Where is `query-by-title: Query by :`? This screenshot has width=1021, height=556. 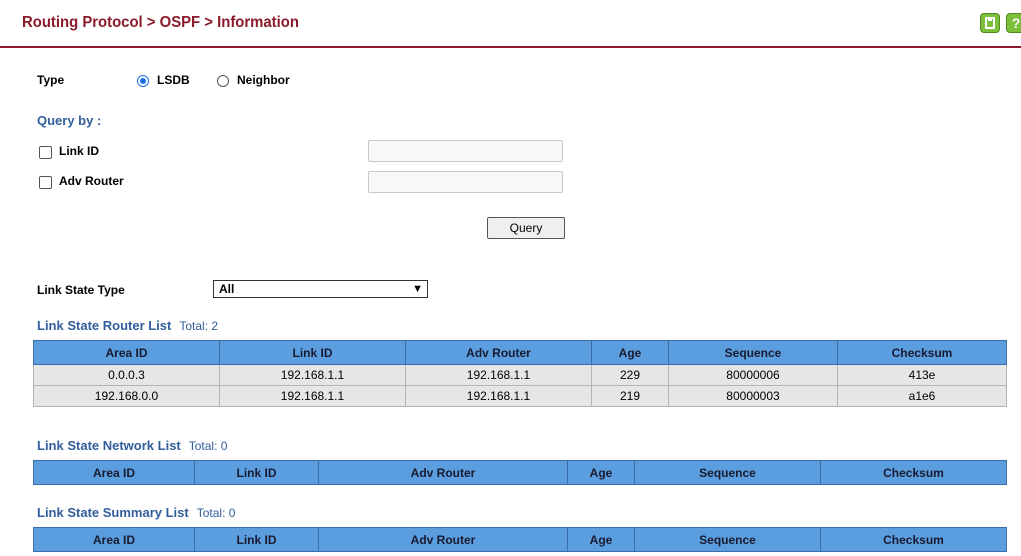 query-by-title: Query by : is located at coordinates (69, 120).